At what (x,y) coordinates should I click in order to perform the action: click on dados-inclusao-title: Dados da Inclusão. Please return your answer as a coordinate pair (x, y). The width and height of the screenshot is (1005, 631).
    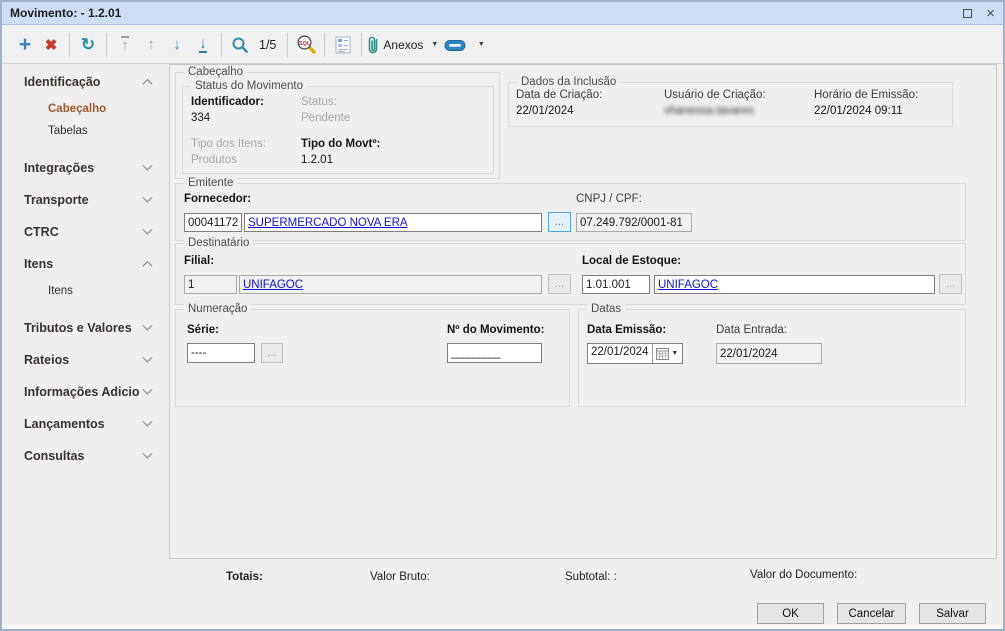
    Looking at the image, I should click on (569, 82).